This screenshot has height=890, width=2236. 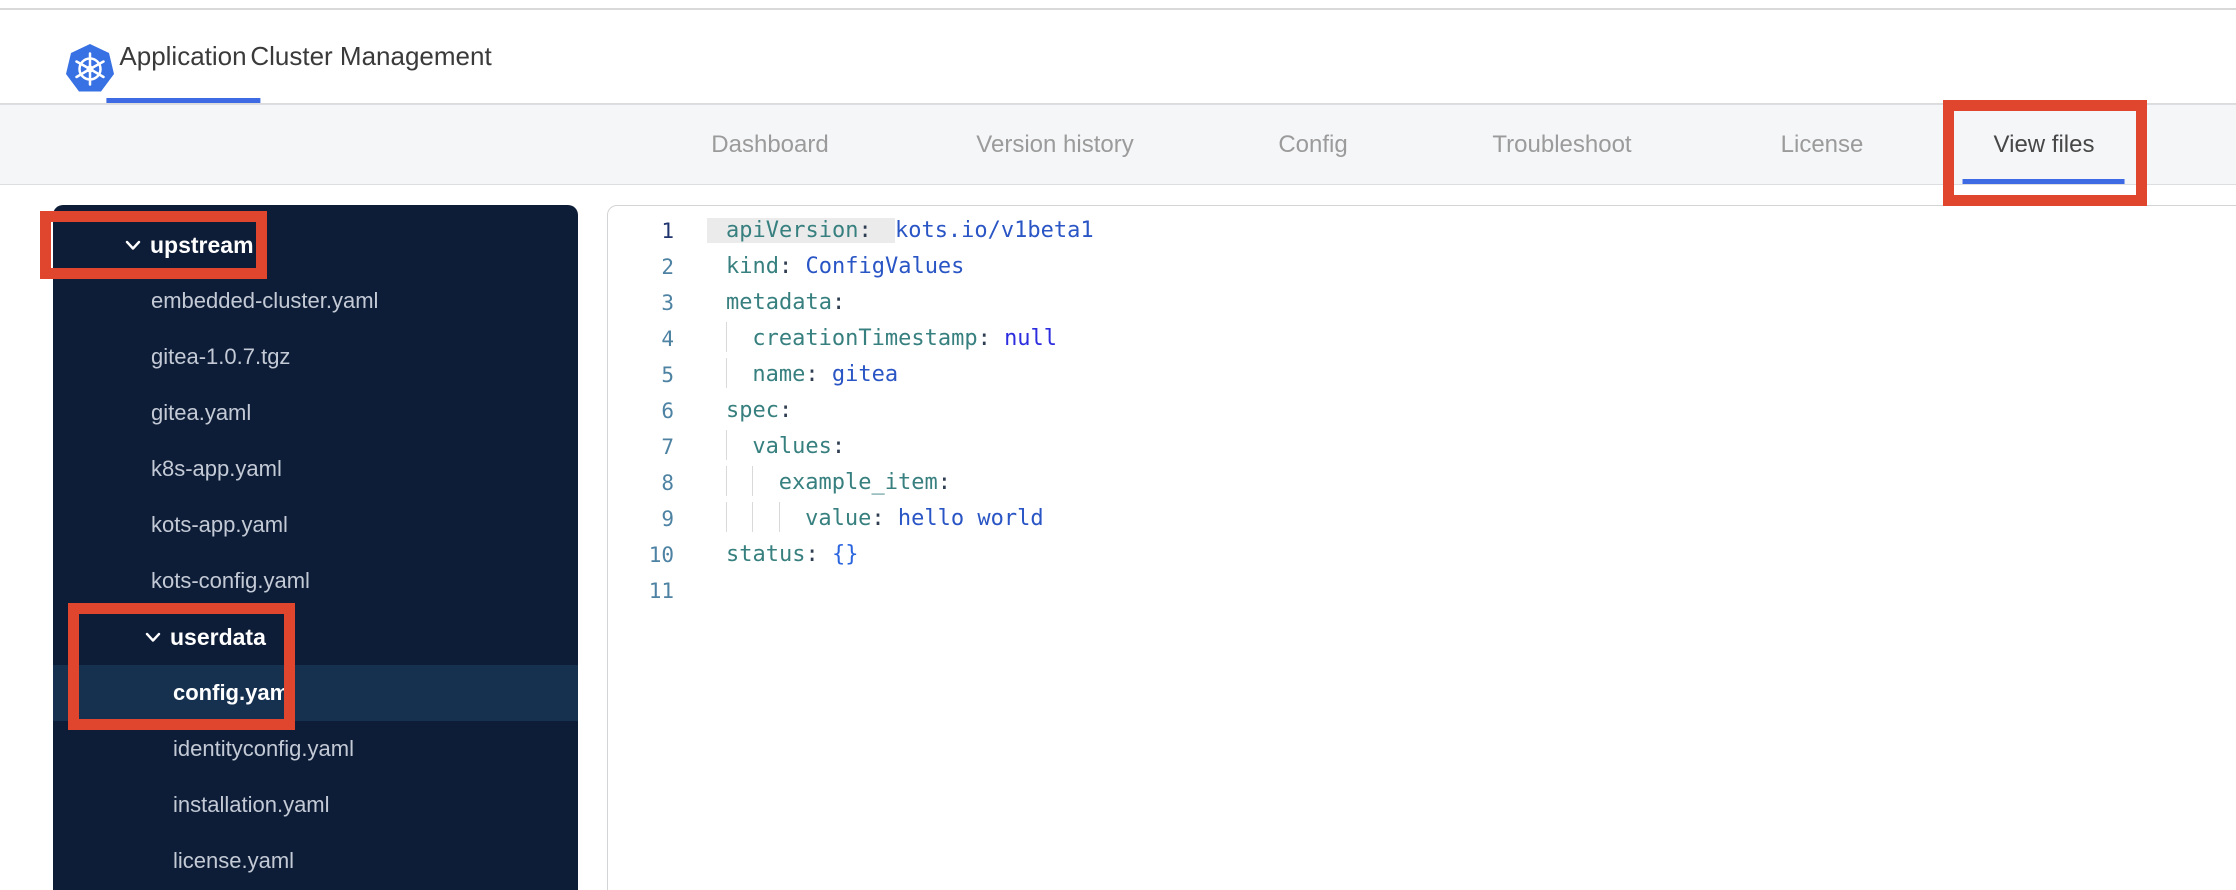 I want to click on line-number: 5, so click(x=667, y=375).